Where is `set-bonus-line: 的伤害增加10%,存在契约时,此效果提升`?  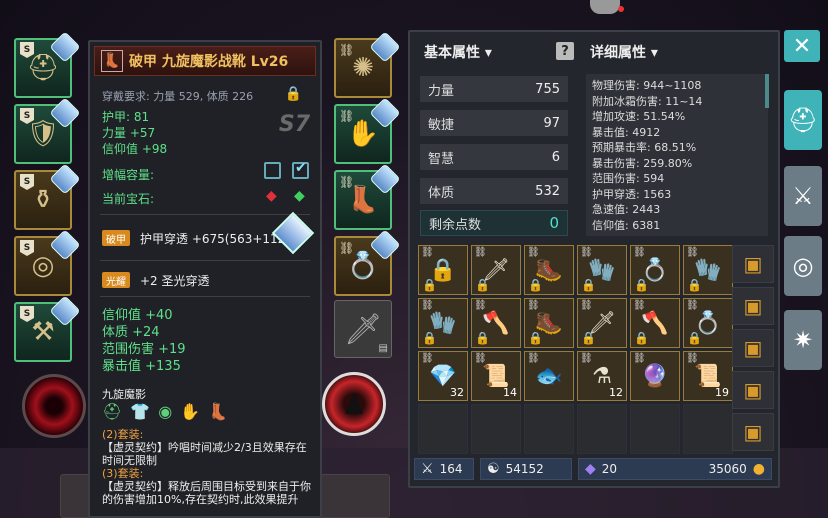 set-bonus-line: 的伤害增加10%,存在契约时,此效果提升 is located at coordinates (200, 499).